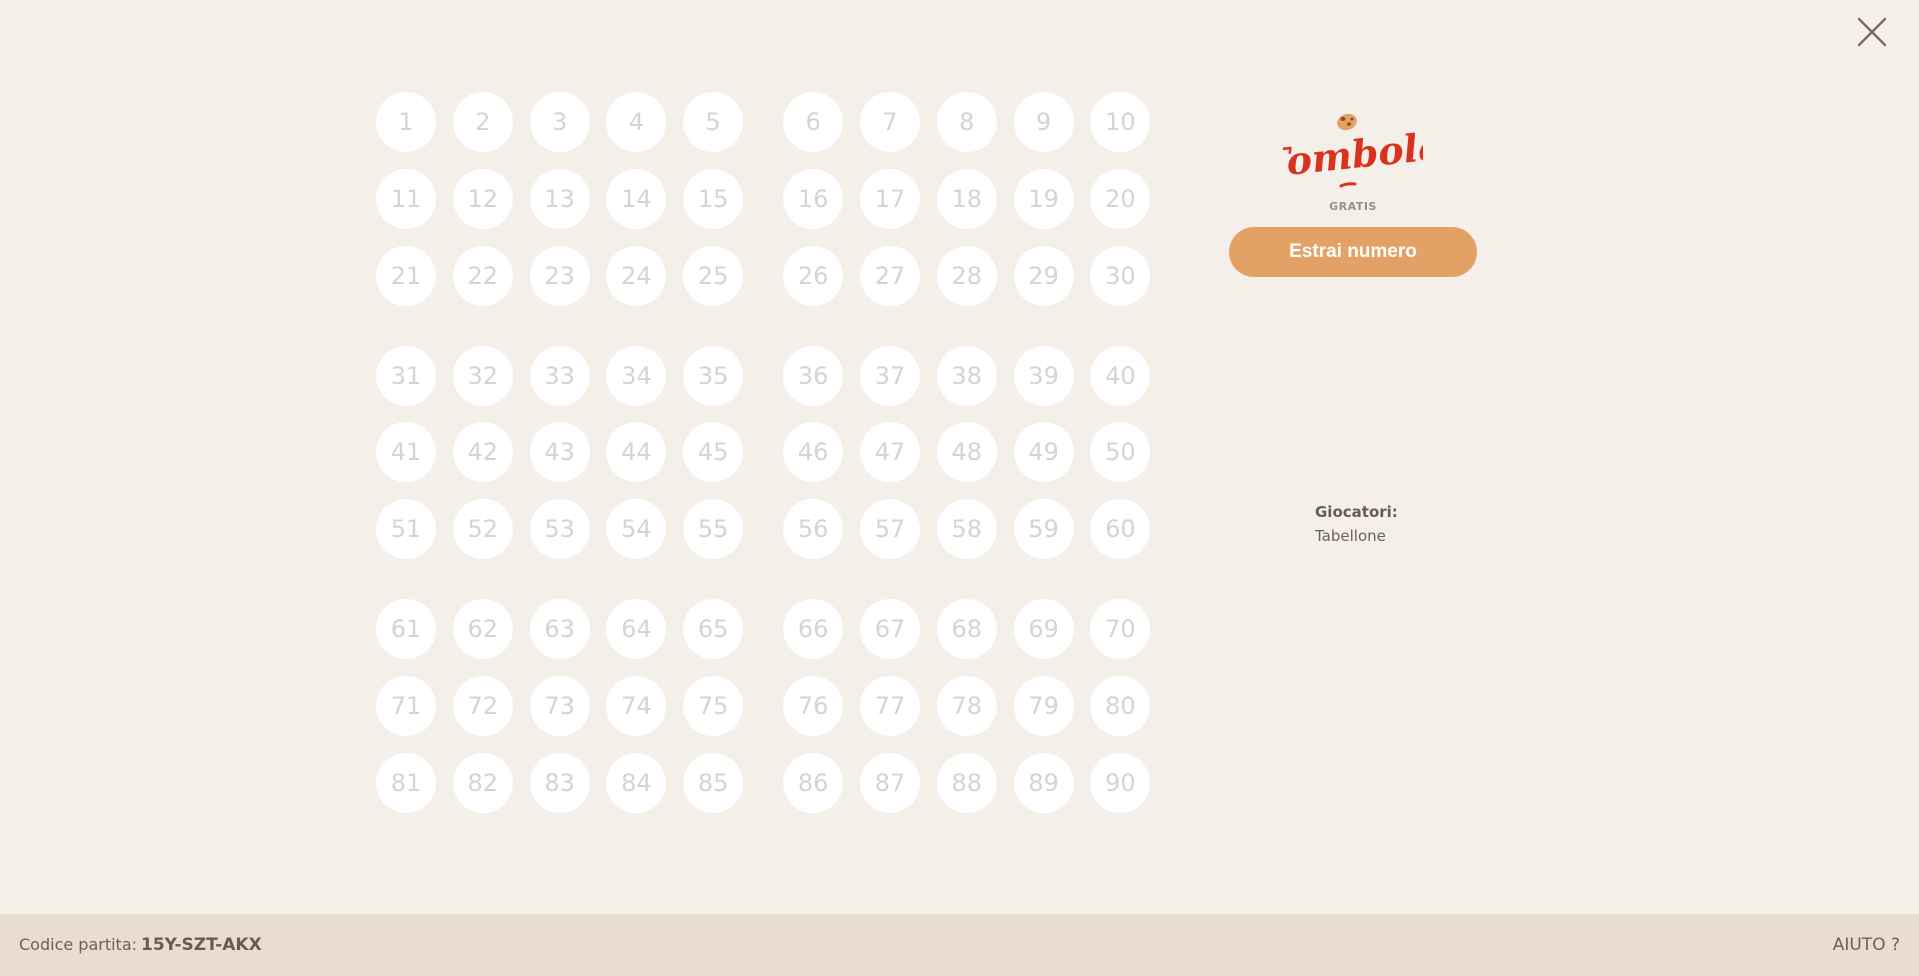  I want to click on number-cell: 37, so click(889, 375).